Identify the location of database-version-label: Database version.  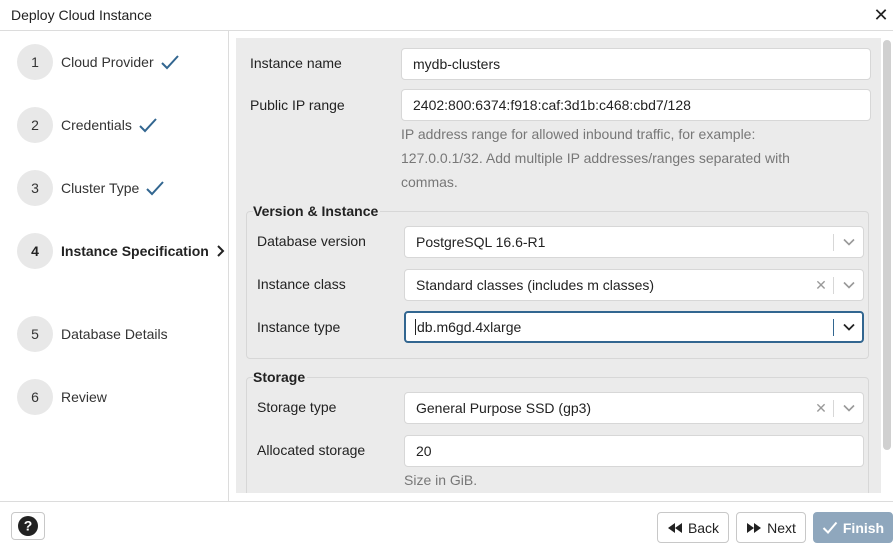
(311, 241).